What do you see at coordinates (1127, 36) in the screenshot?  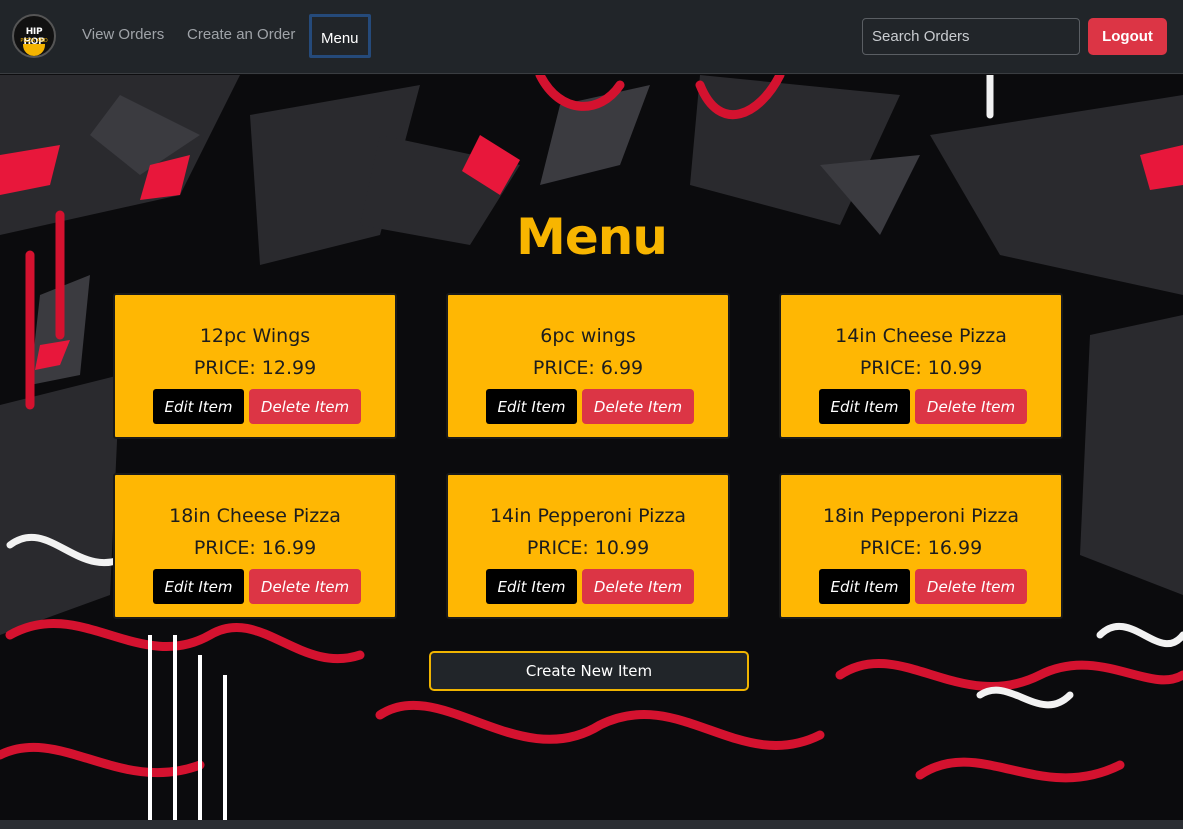 I see `logout-button: Logout` at bounding box center [1127, 36].